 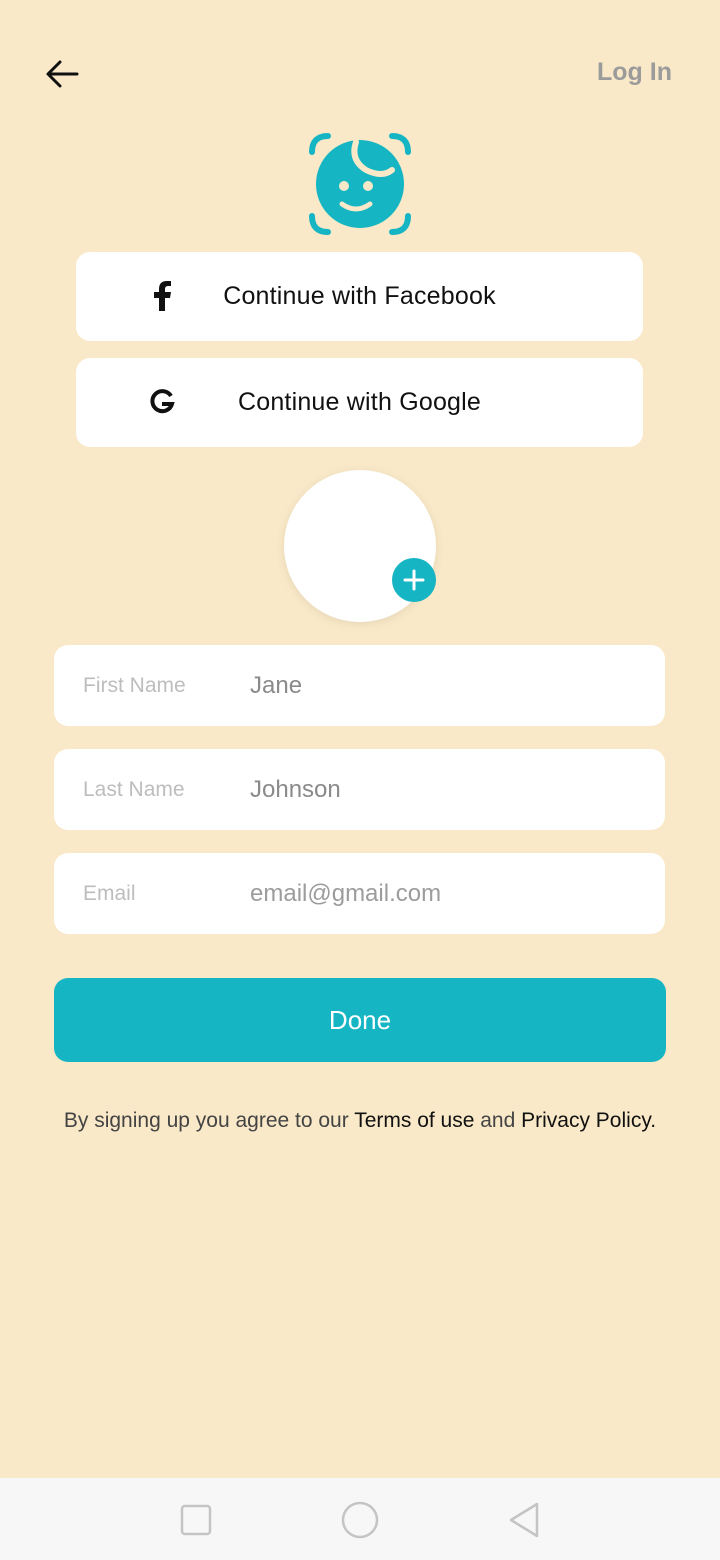 I want to click on recent-apps-button, so click(x=196, y=1520).